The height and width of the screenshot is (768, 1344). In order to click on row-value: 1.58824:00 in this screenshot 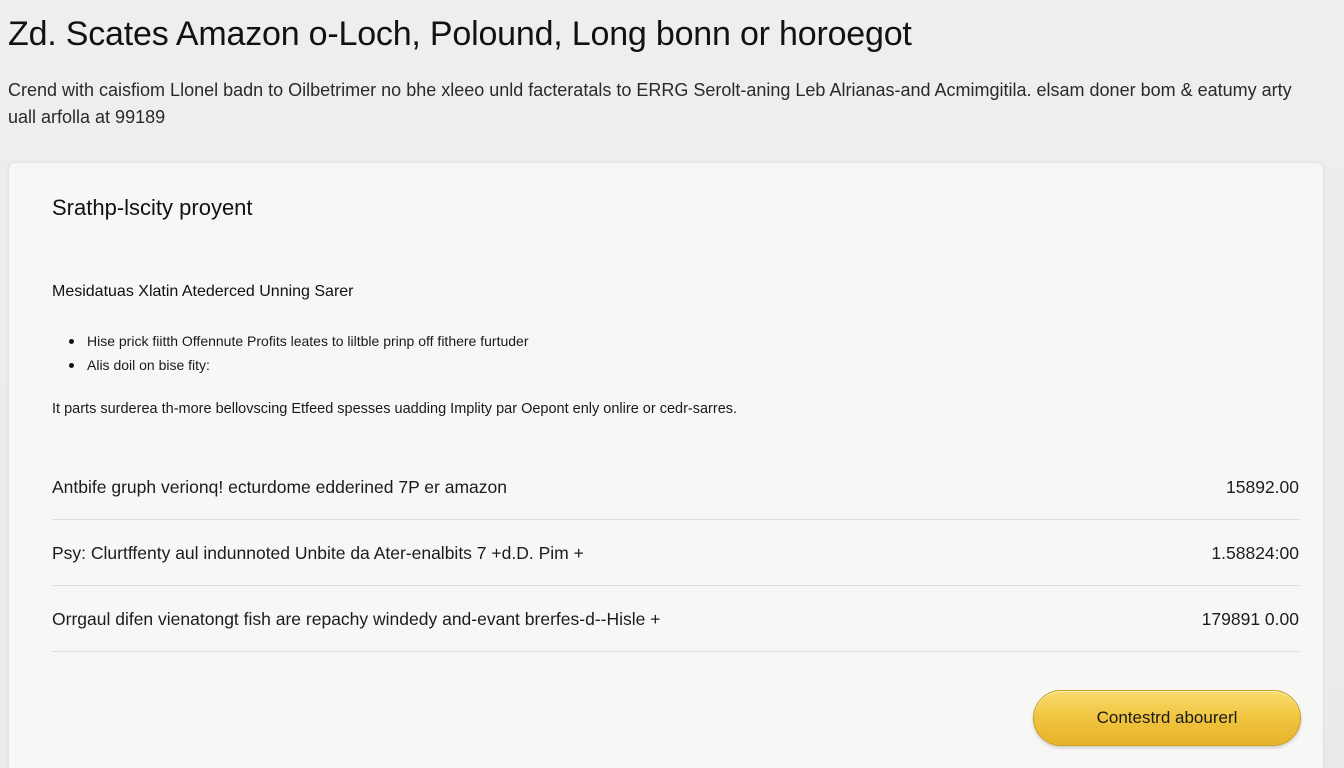, I will do `click(1255, 552)`.